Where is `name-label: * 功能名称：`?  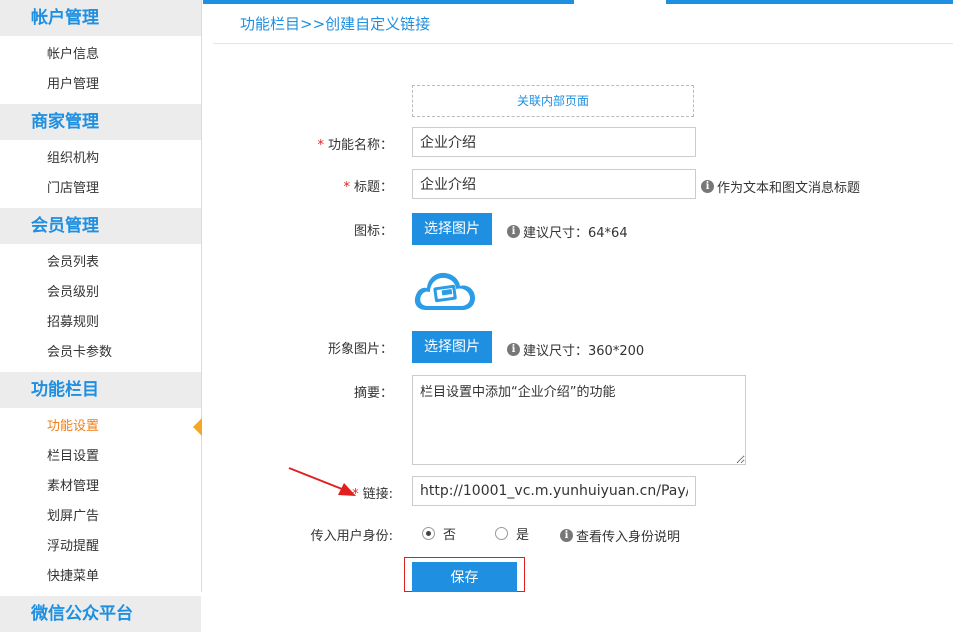 name-label: * 功能名称： is located at coordinates (298, 143).